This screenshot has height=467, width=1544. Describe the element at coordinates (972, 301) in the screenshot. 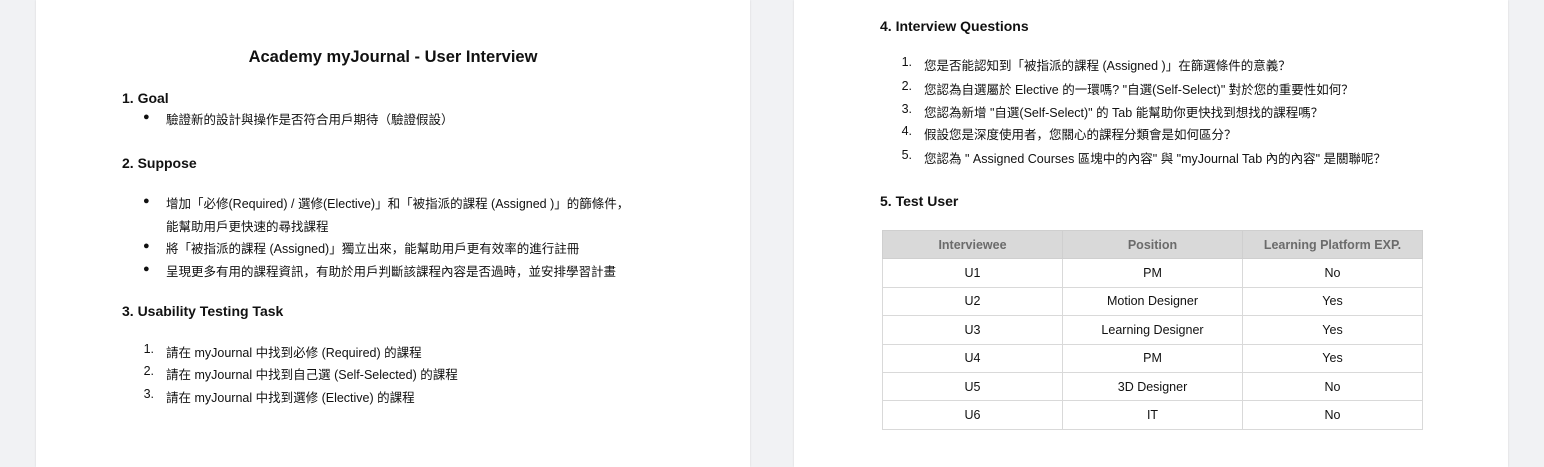

I see `table-cell: U2` at that location.